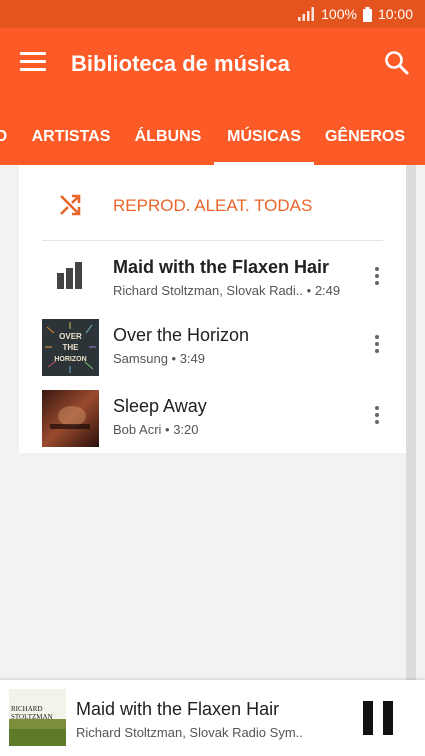  I want to click on song-subtitle: Richard Stoltzman, Slovak Radi.. • 2:49, so click(227, 290).